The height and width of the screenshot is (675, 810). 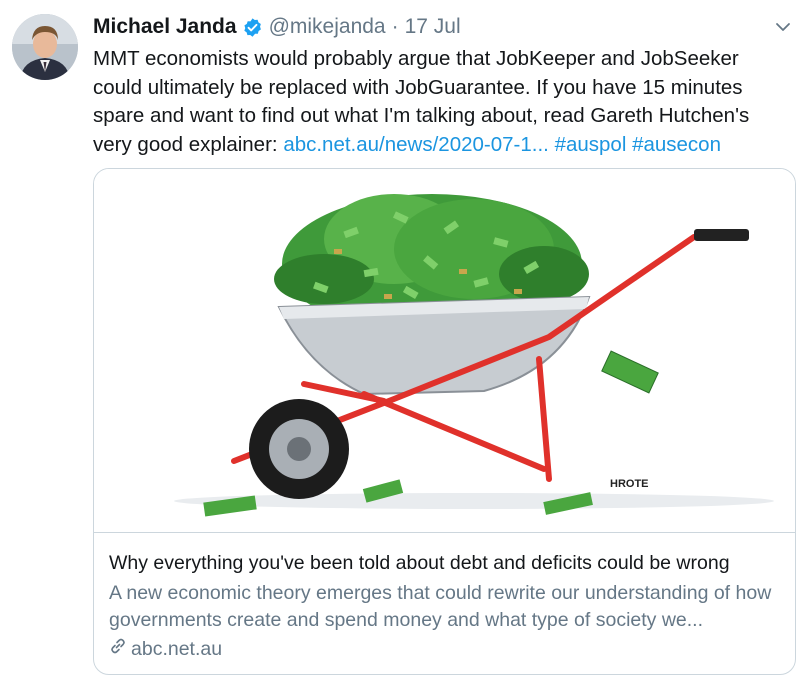 I want to click on card-domain-row: abc.net.au, so click(x=165, y=649).